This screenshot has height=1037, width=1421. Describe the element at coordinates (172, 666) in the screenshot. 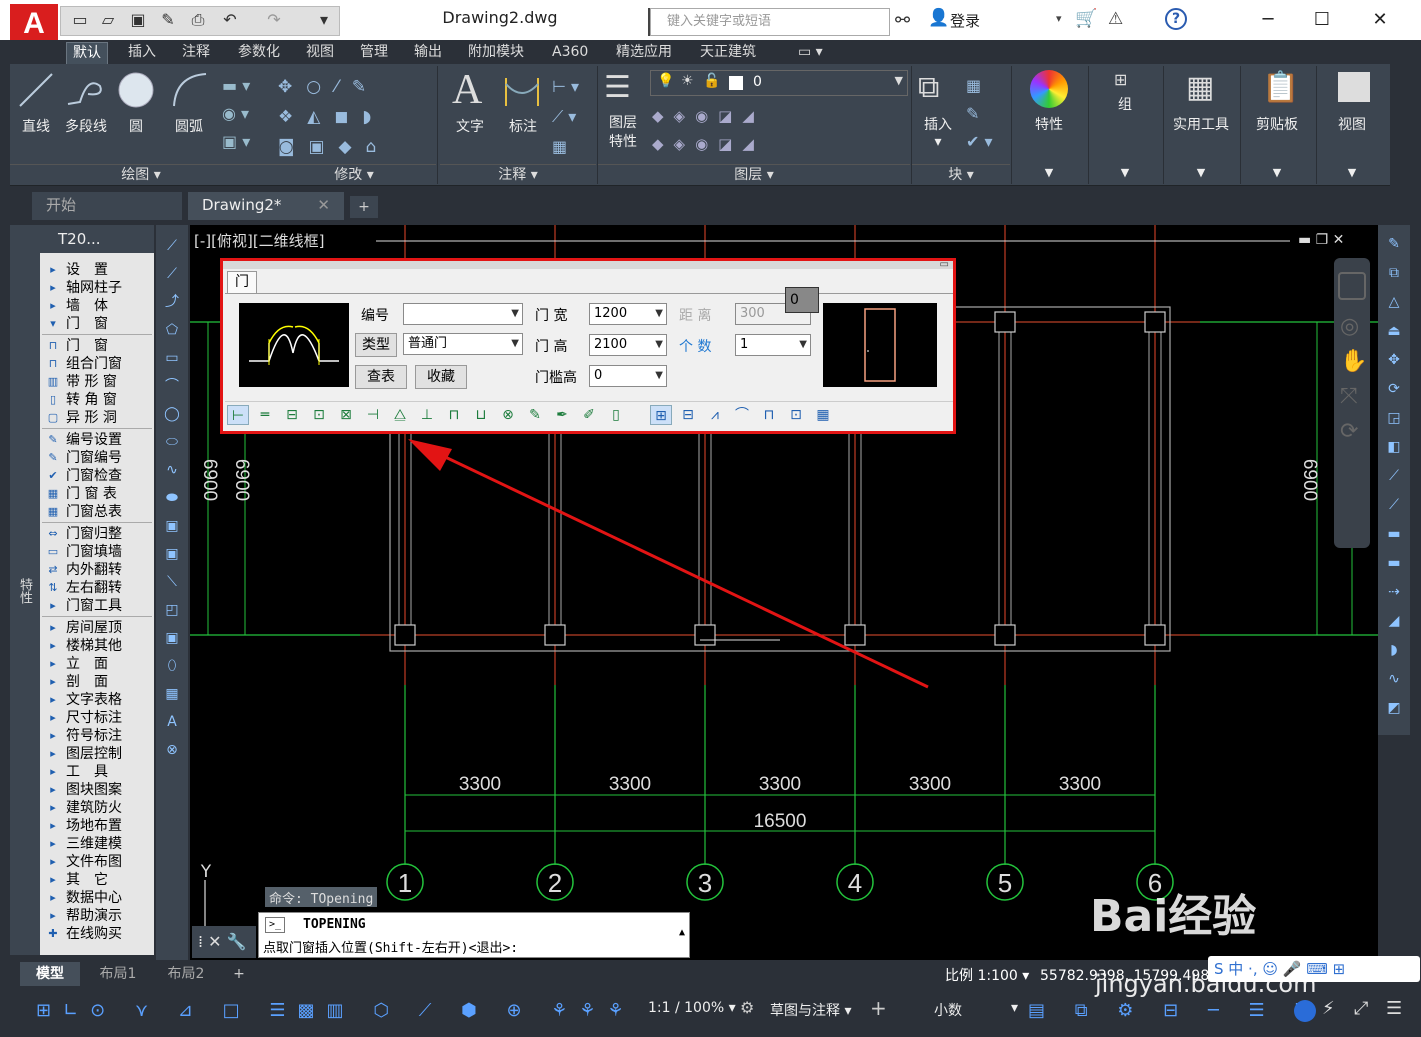

I see `draw-tool-icon: ⬯` at that location.